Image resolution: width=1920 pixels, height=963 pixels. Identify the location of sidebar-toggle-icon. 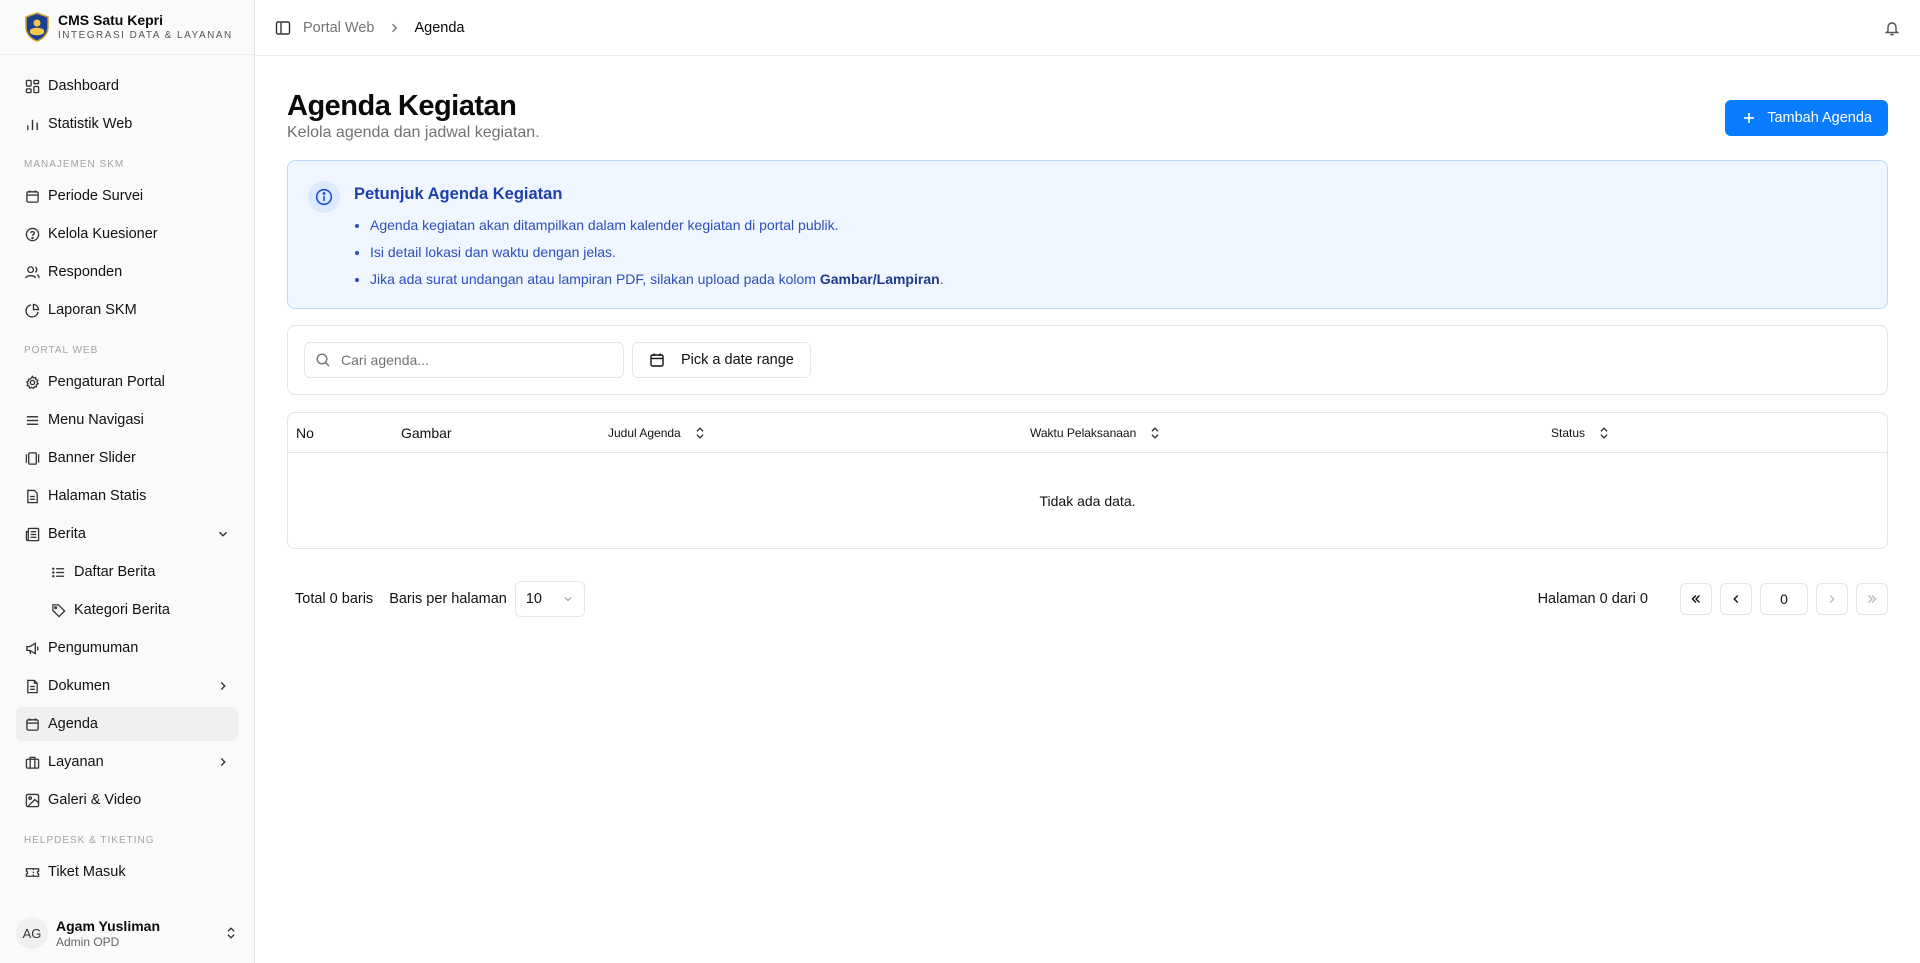
(283, 28).